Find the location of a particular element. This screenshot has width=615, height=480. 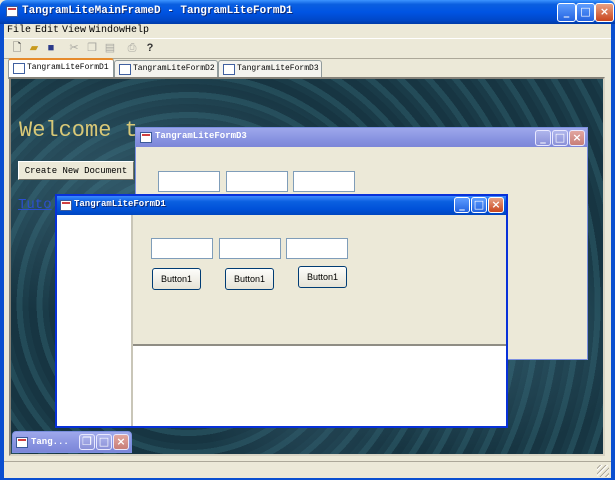

help-icon: ? is located at coordinates (150, 48).